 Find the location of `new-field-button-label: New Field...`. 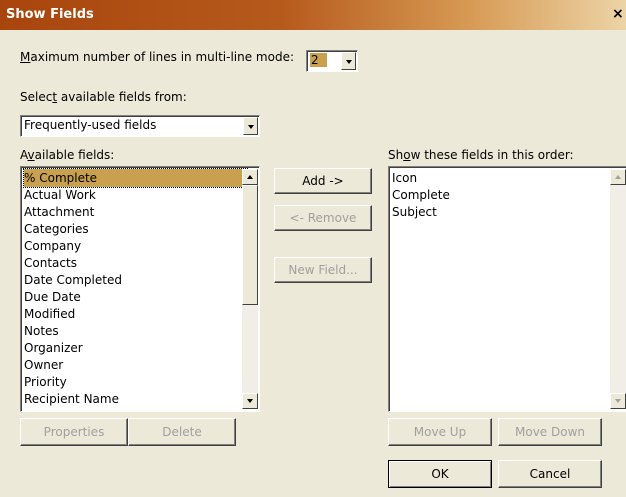

new-field-button-label: New Field... is located at coordinates (323, 270).